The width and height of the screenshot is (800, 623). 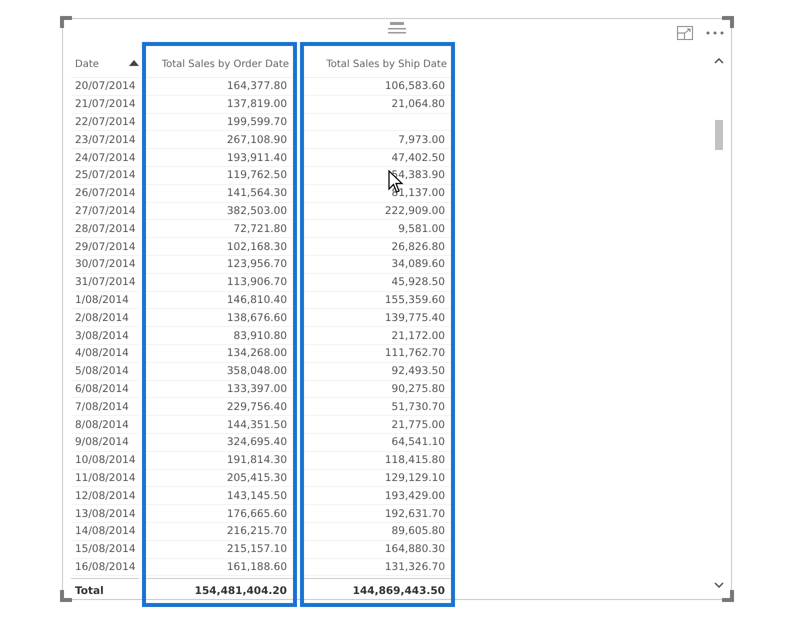 What do you see at coordinates (715, 33) in the screenshot?
I see `more-options-icon` at bounding box center [715, 33].